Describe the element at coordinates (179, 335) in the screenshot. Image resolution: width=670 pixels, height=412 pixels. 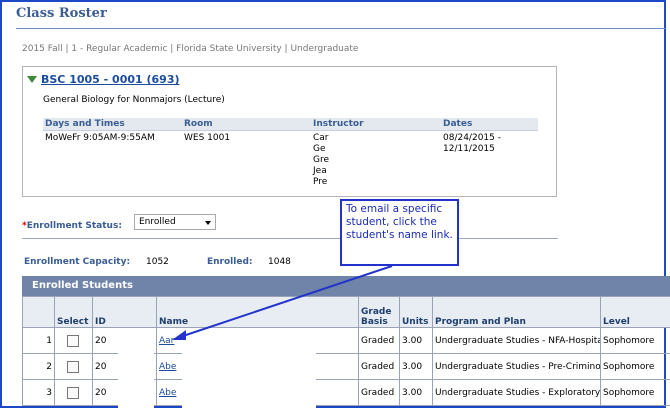
I see `callout-arrow-head` at that location.